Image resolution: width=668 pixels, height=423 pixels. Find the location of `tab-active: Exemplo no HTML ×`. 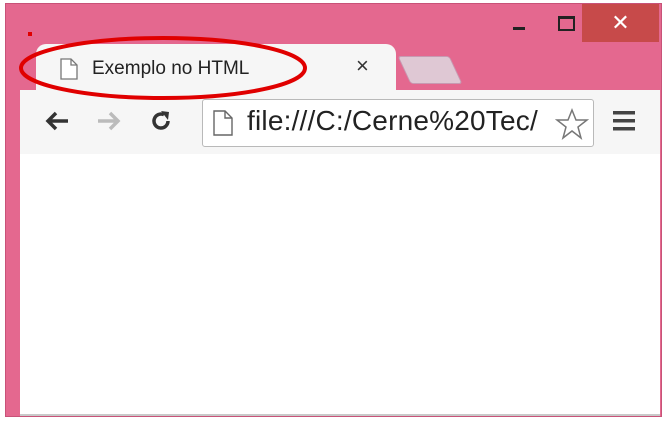

tab-active: Exemplo no HTML × is located at coordinates (216, 68).